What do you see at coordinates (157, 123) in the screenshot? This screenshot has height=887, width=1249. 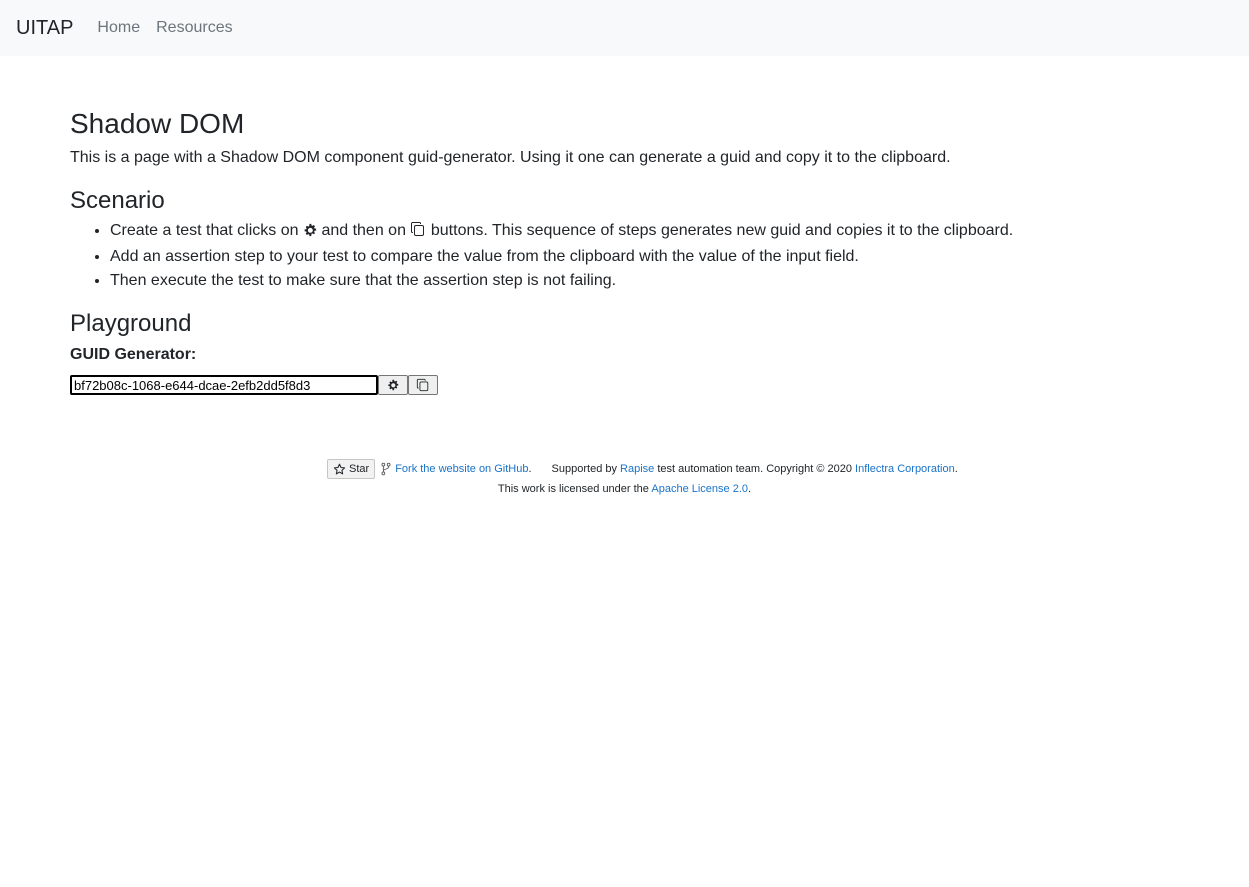 I see `page-title: Shadow DOM` at bounding box center [157, 123].